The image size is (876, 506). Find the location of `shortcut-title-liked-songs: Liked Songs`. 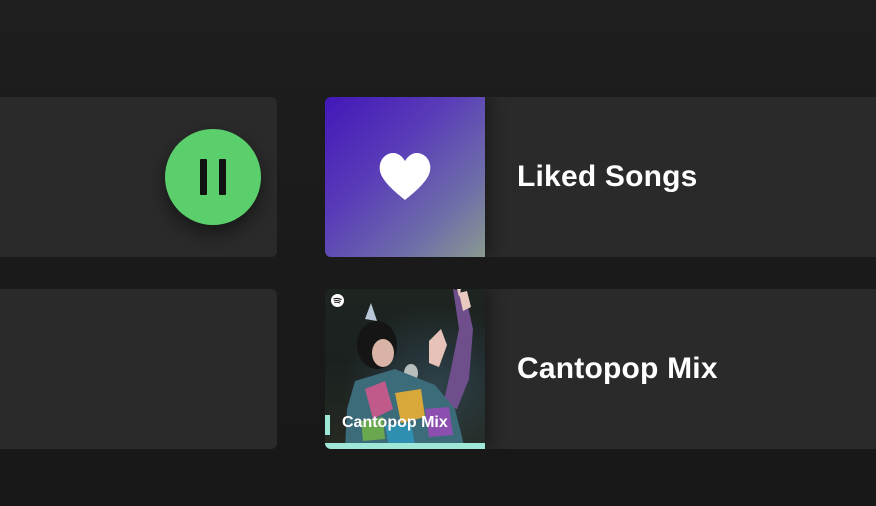

shortcut-title-liked-songs: Liked Songs is located at coordinates (607, 176).